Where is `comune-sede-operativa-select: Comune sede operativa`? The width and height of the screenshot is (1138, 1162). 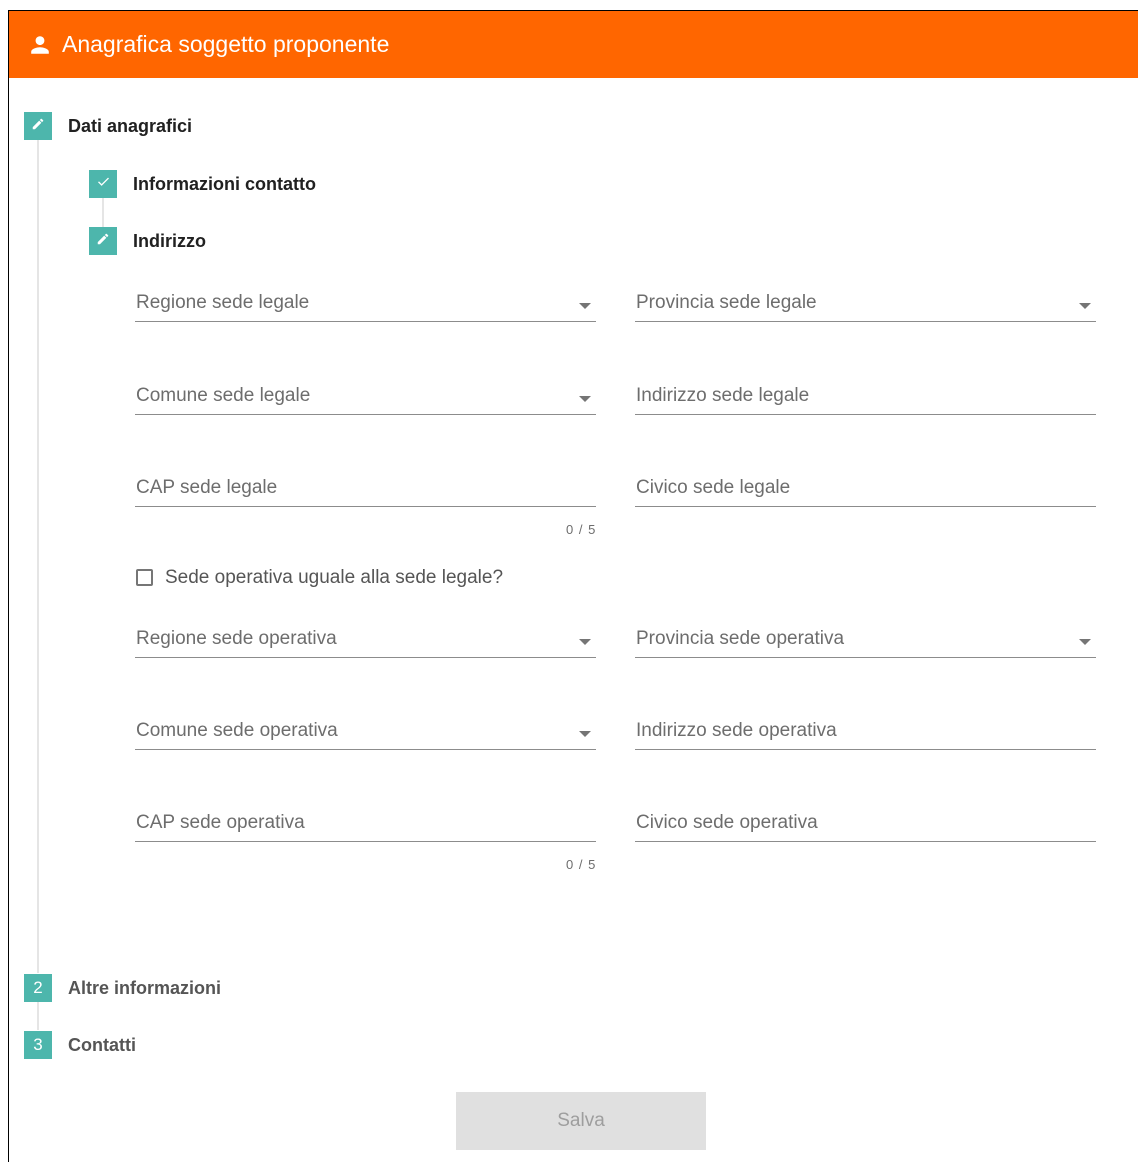 comune-sede-operativa-select: Comune sede operativa is located at coordinates (365, 730).